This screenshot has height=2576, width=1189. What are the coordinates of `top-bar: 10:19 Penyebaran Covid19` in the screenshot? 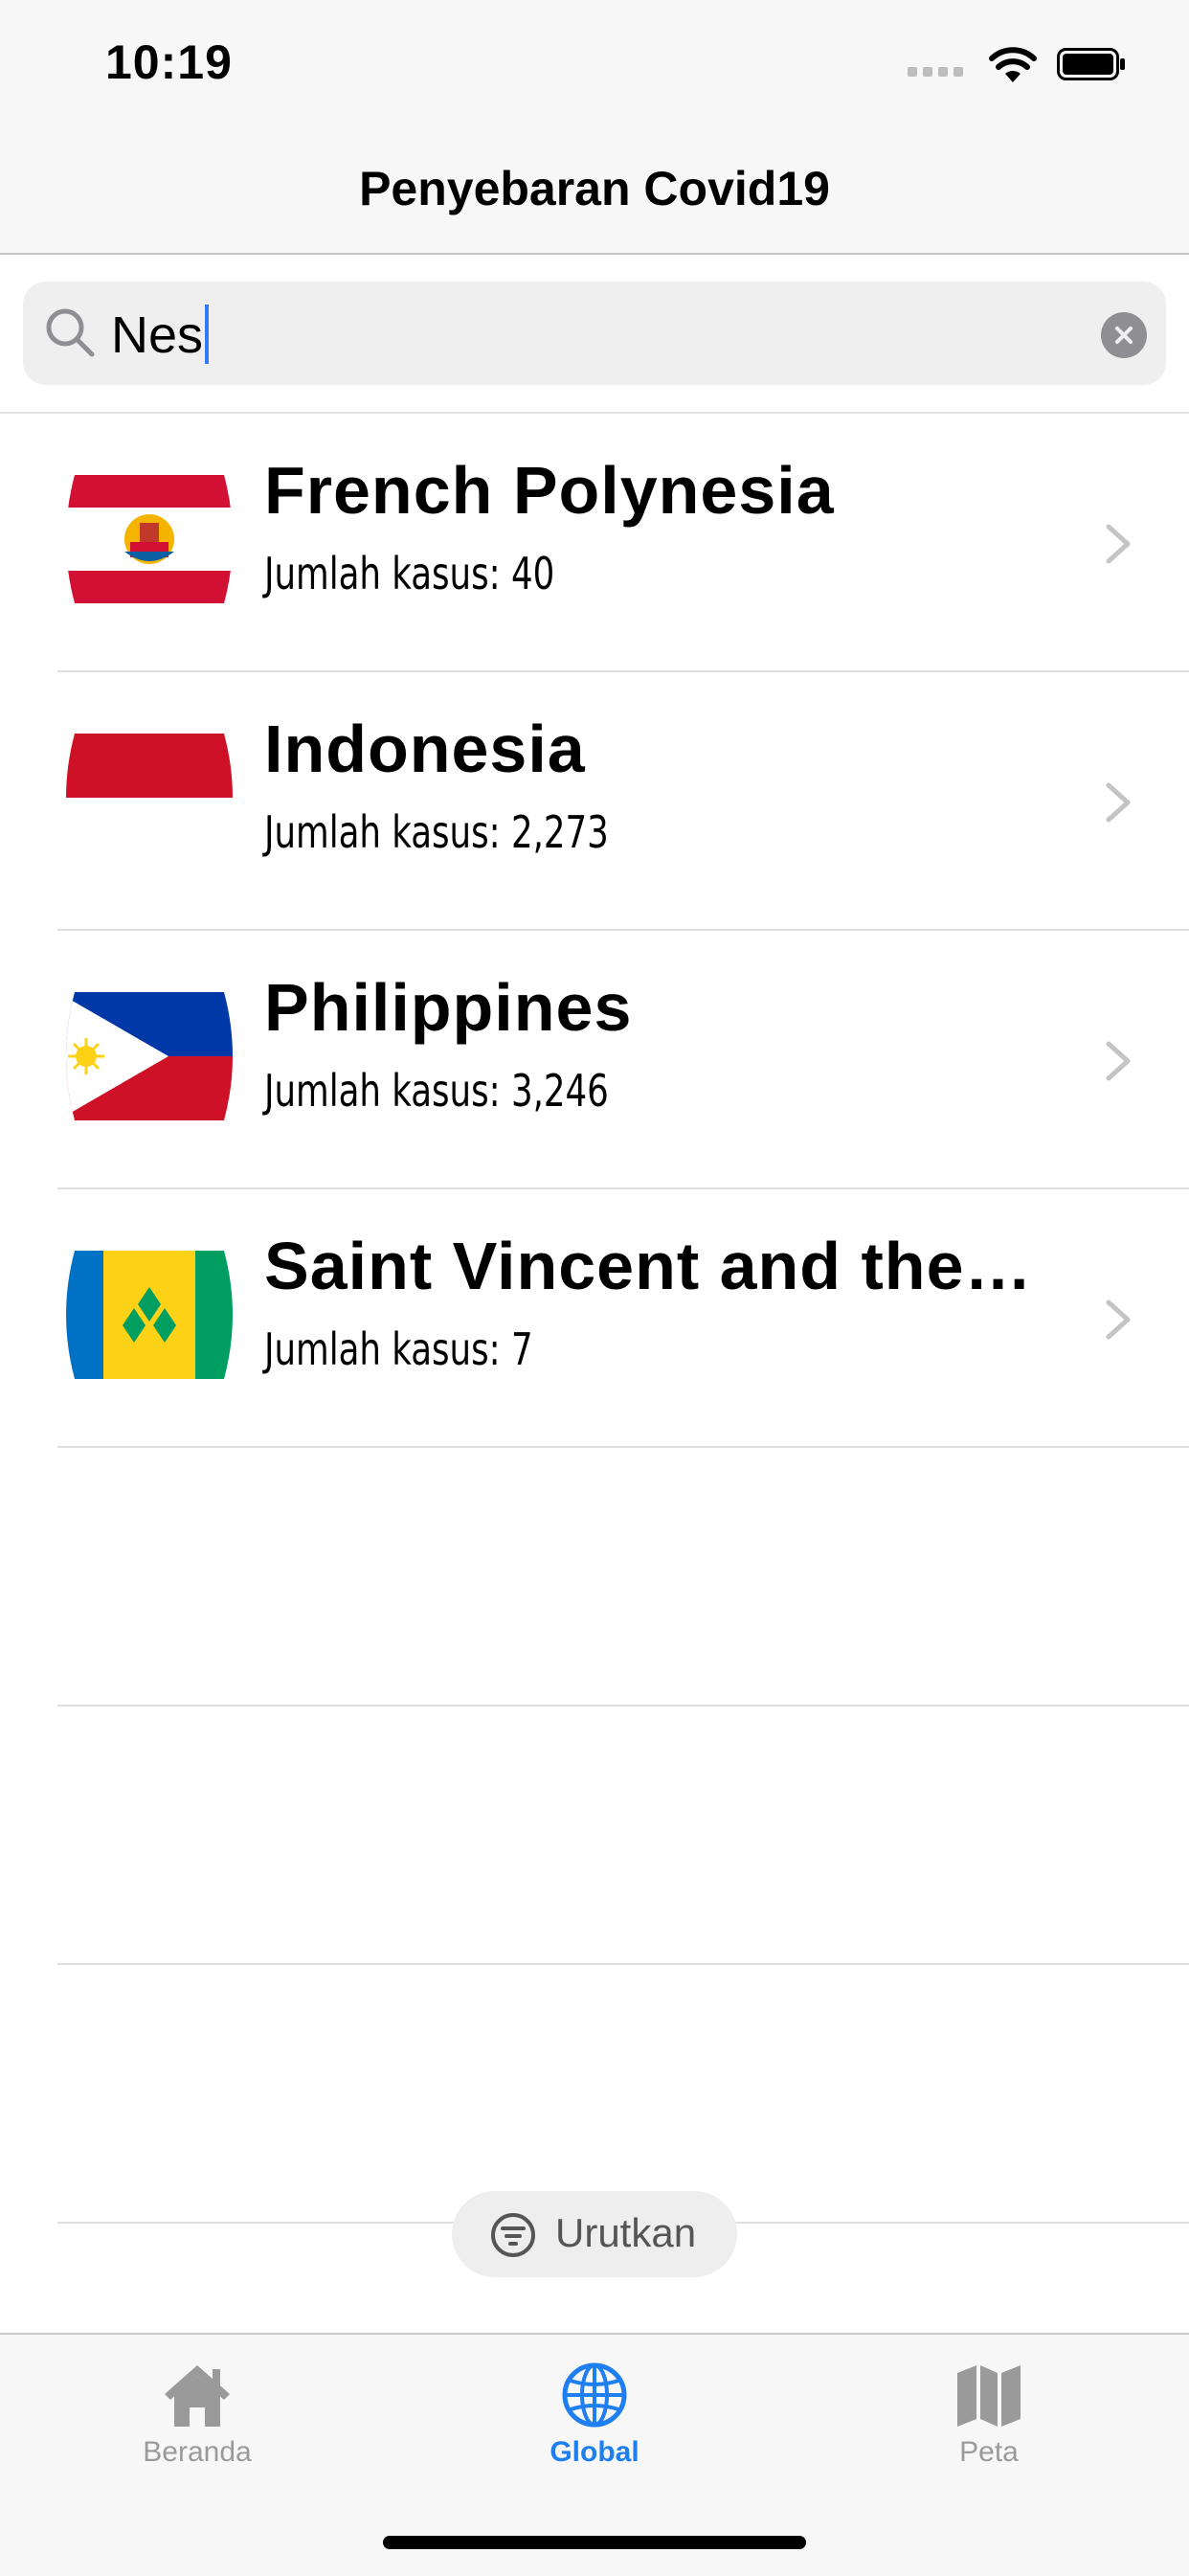 It's located at (594, 127).